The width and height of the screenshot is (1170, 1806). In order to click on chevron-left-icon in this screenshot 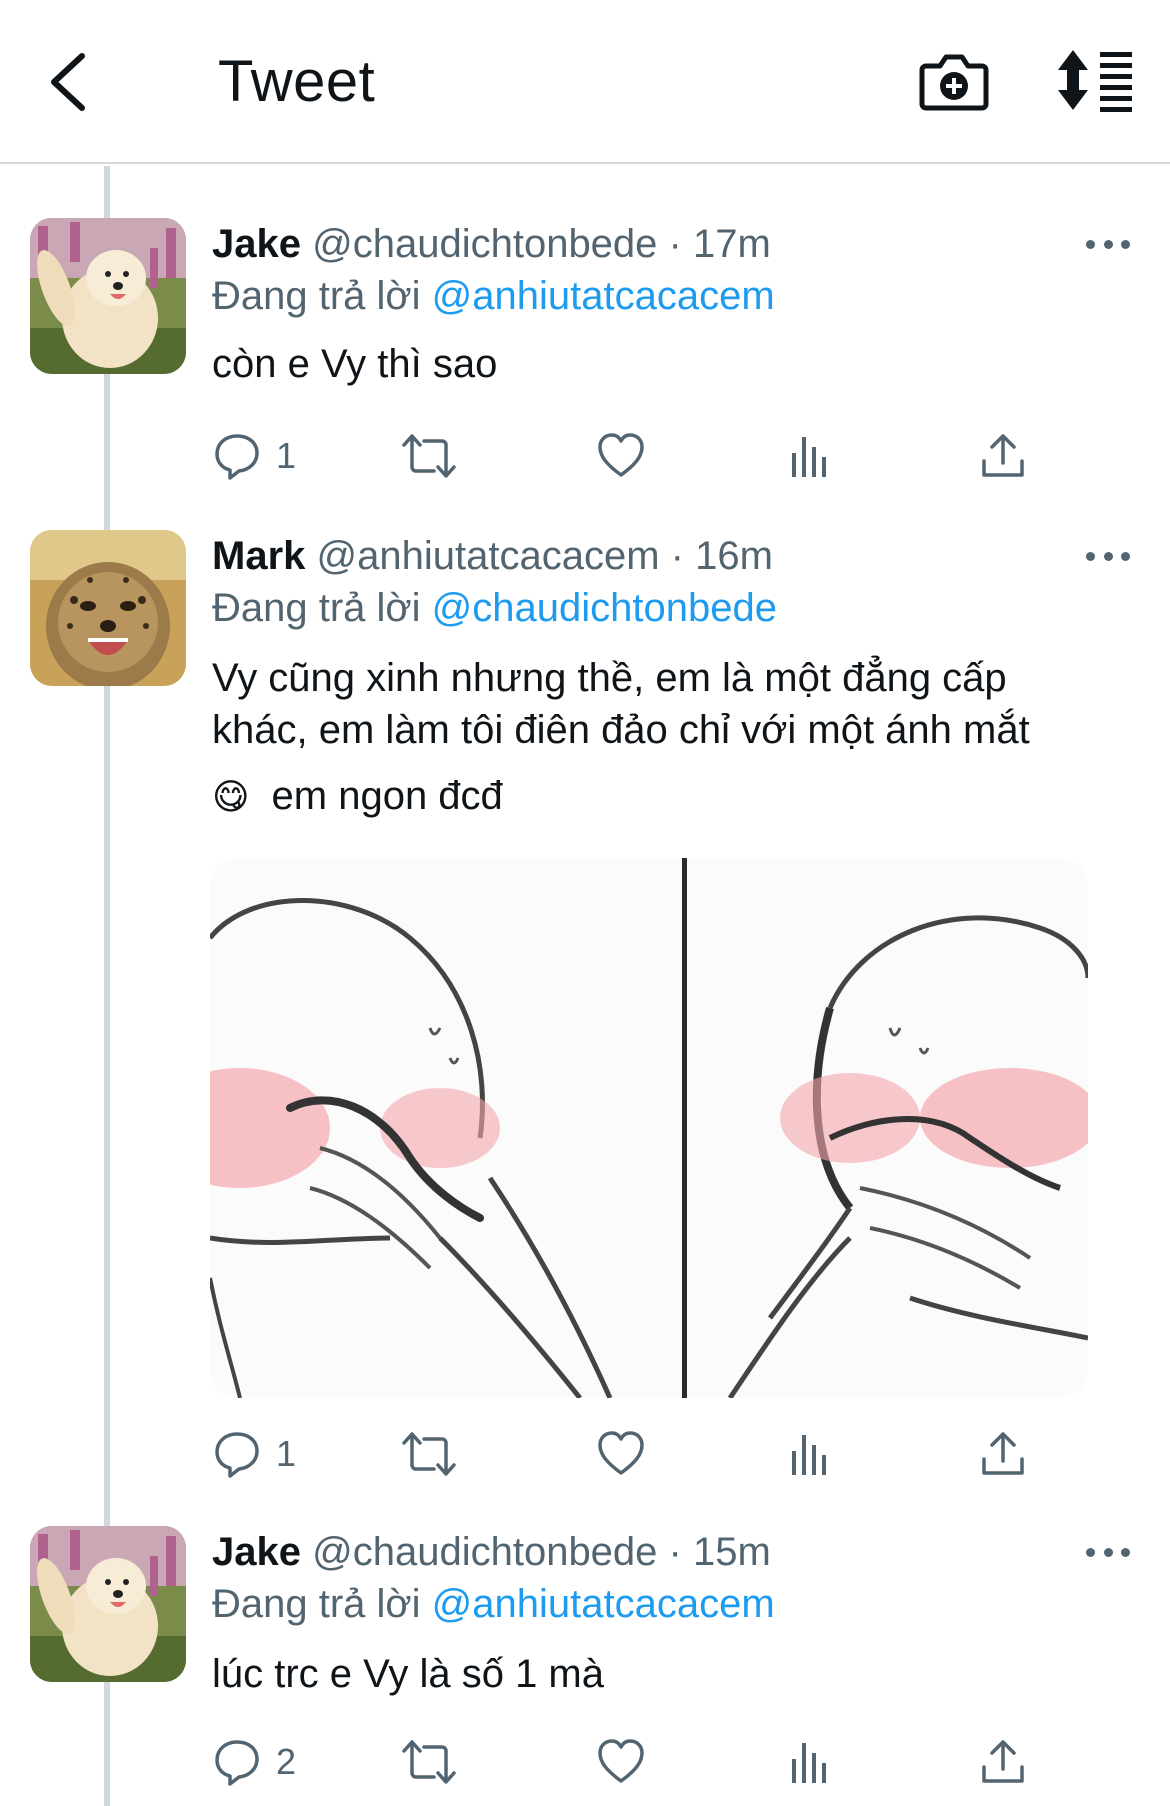, I will do `click(68, 82)`.